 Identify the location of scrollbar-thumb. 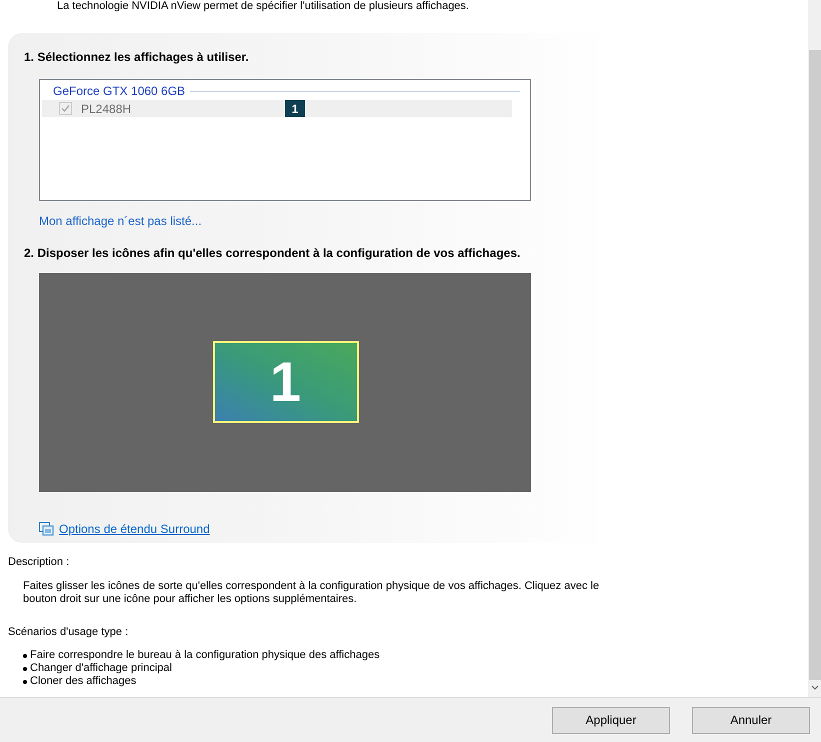
(815, 365).